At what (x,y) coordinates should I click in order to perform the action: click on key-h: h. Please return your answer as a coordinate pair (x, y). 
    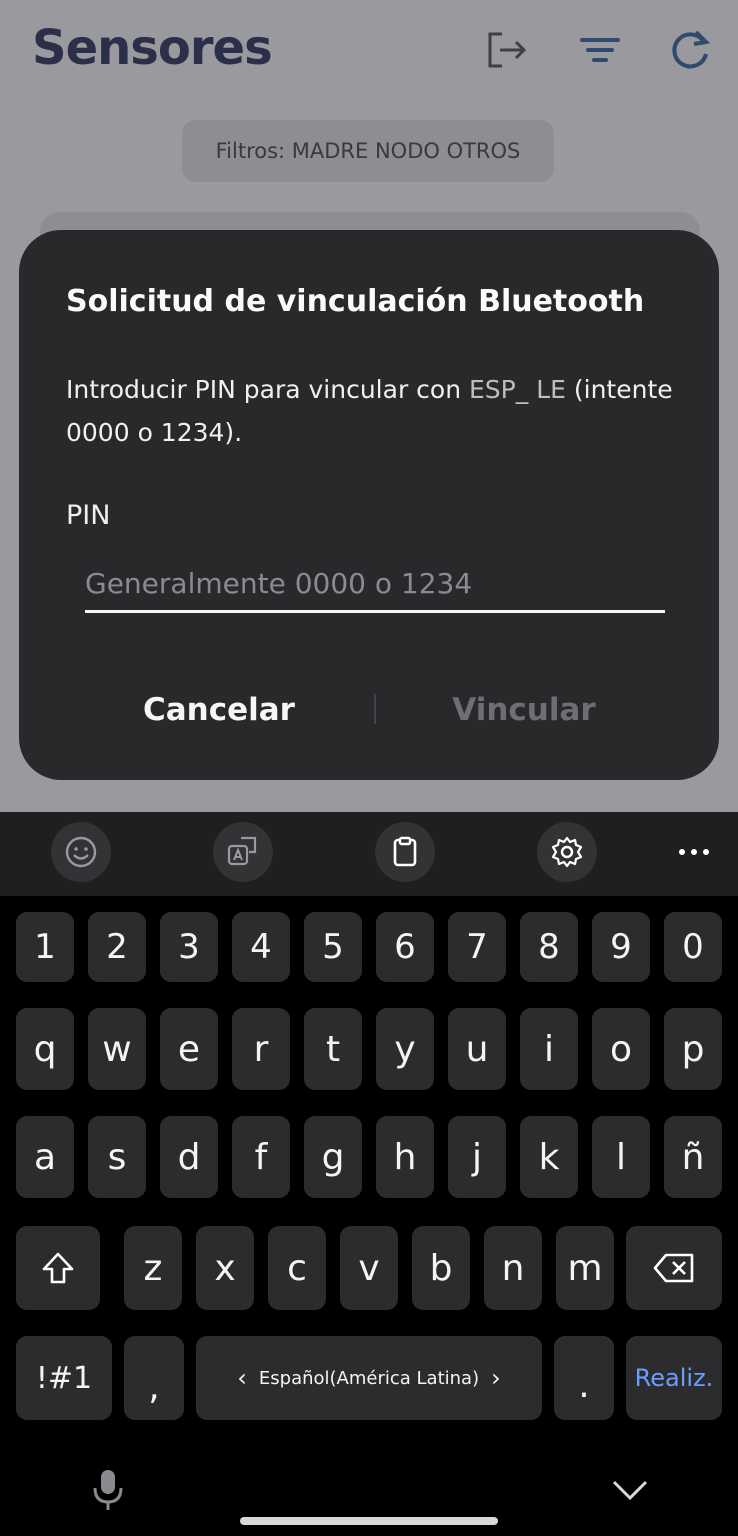
    Looking at the image, I should click on (405, 1157).